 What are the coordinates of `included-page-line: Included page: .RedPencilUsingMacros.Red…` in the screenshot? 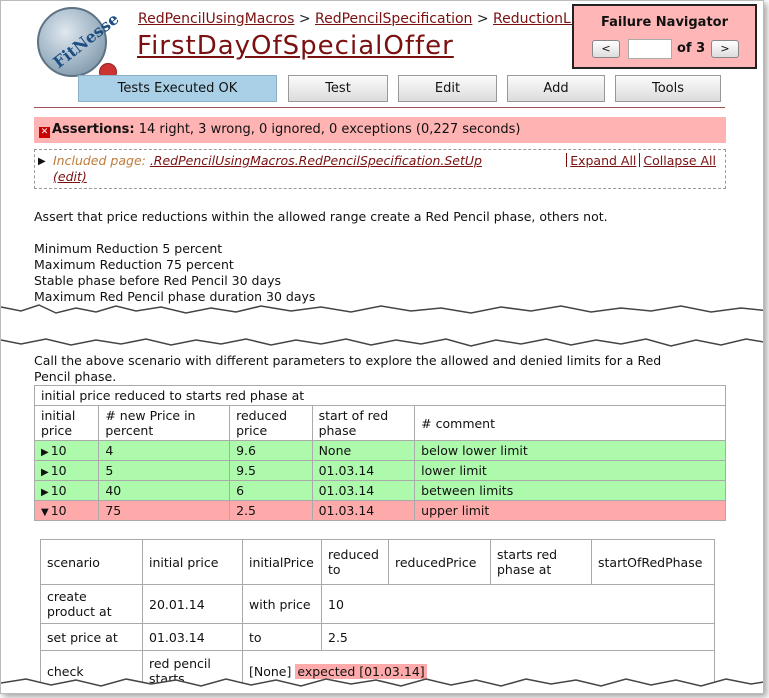 It's located at (267, 160).